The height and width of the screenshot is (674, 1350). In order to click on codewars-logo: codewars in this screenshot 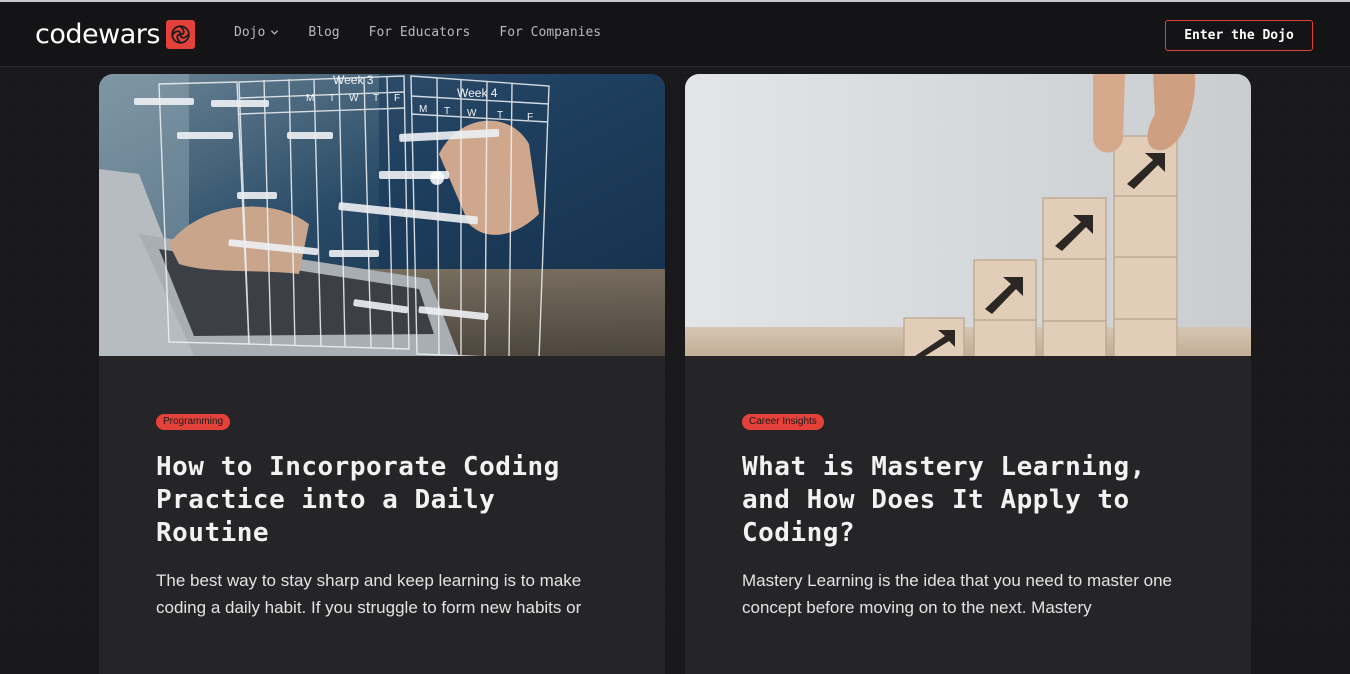, I will do `click(115, 34)`.